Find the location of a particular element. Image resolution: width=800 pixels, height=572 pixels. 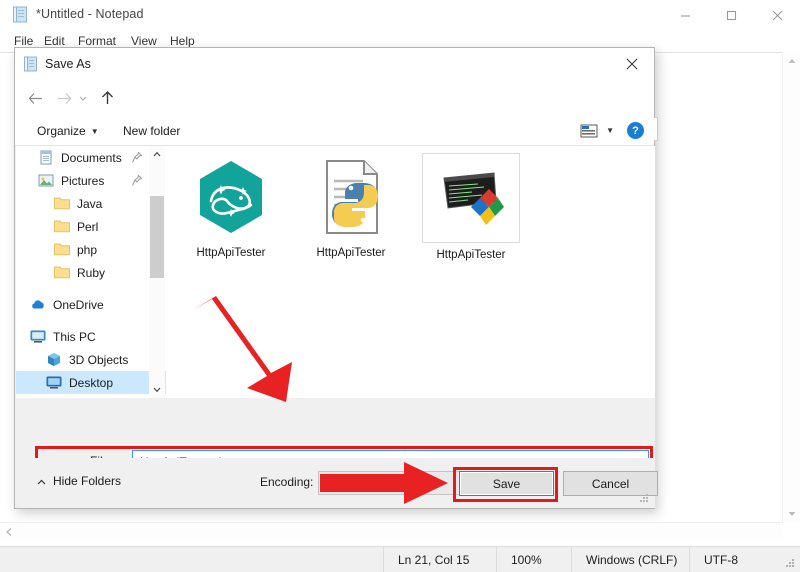

sidebar-item-pictures: Pictures is located at coordinates (91, 180).